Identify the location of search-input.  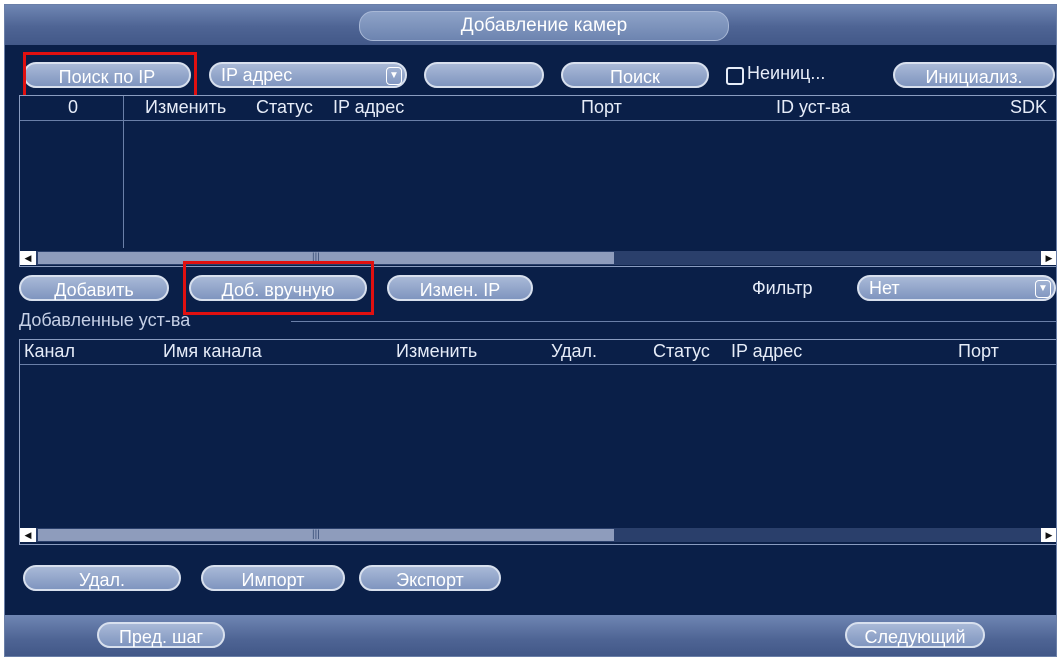
(484, 75).